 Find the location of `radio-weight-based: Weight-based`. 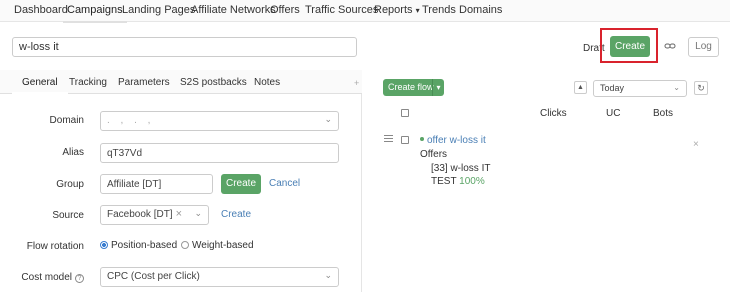

radio-weight-based: Weight-based is located at coordinates (217, 245).